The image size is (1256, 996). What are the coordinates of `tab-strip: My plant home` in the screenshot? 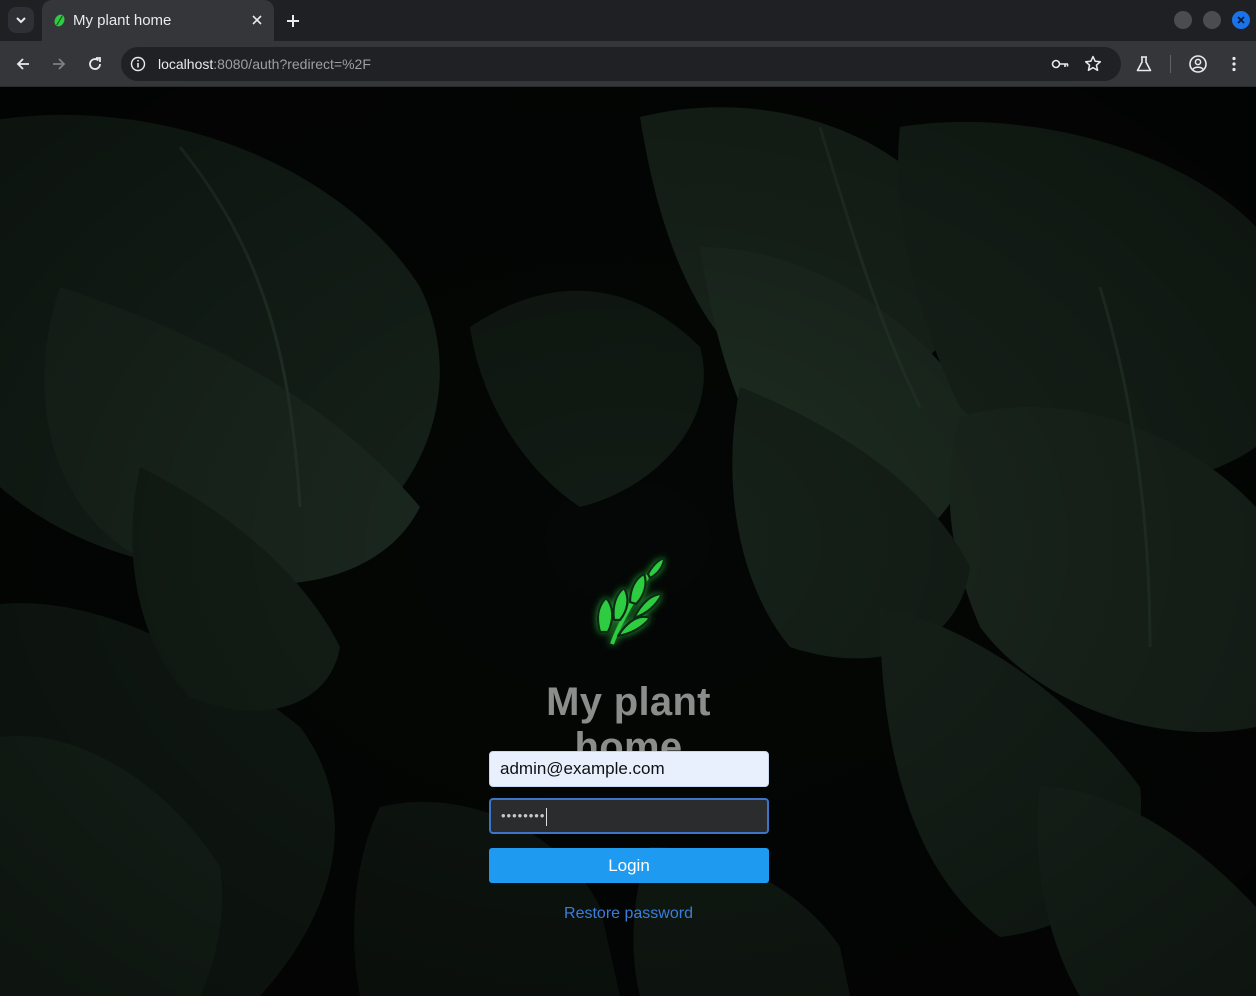 It's located at (628, 20).